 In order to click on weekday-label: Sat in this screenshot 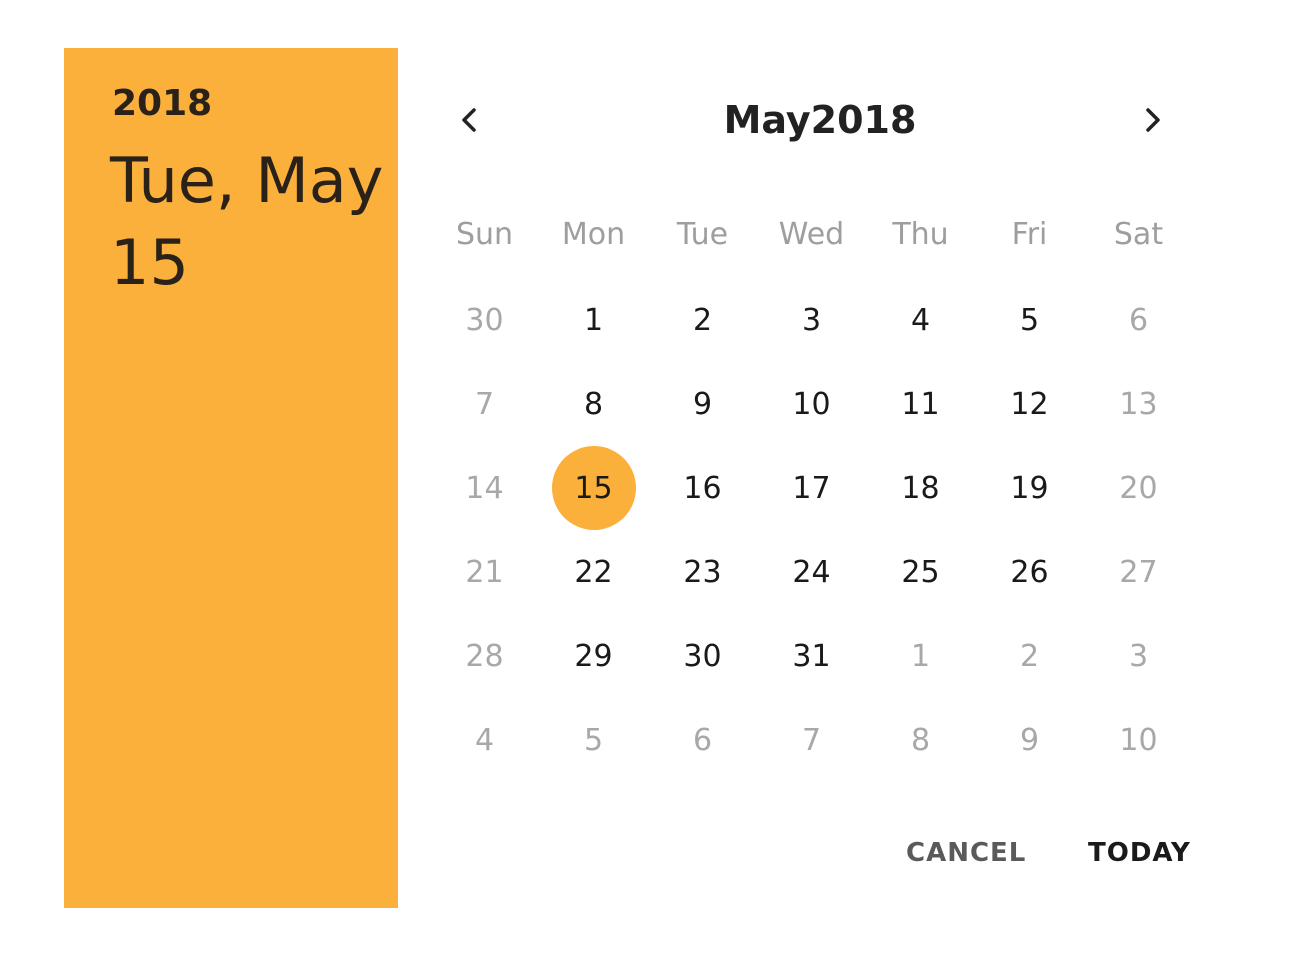, I will do `click(1138, 234)`.